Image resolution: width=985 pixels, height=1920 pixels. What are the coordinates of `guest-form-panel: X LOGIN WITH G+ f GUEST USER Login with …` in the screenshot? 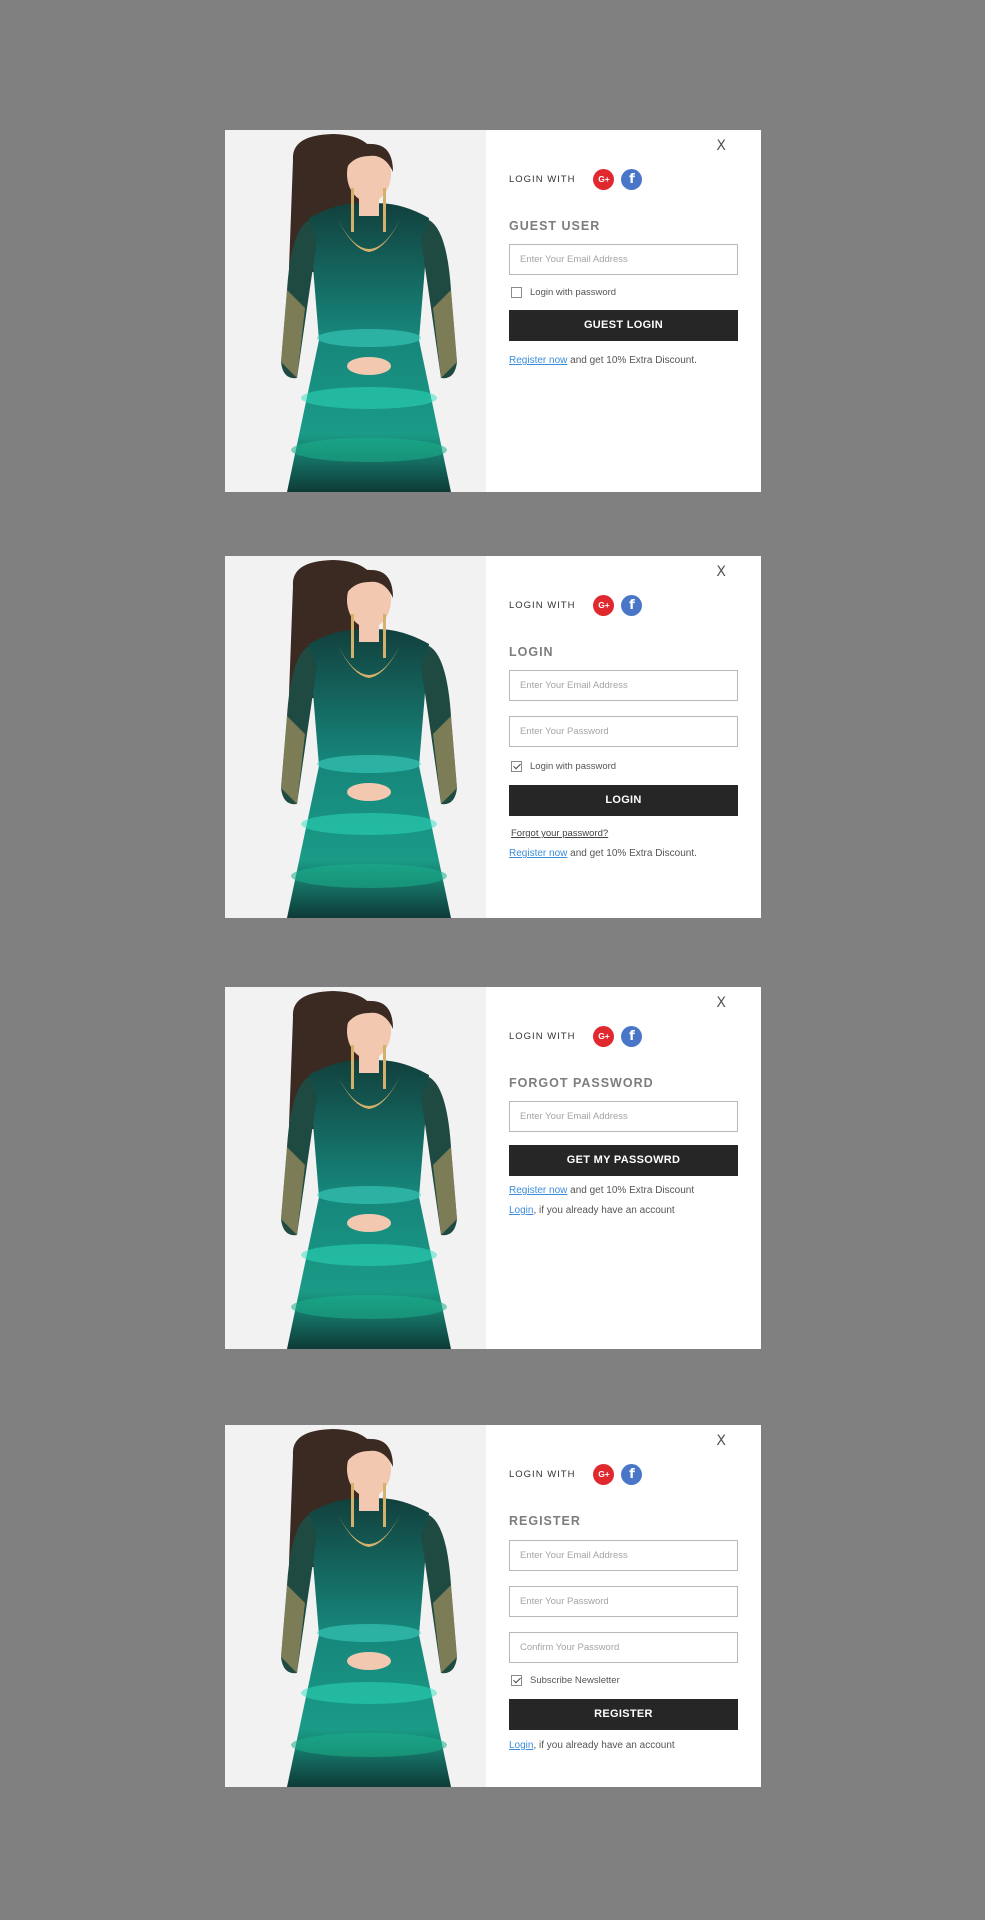 It's located at (624, 311).